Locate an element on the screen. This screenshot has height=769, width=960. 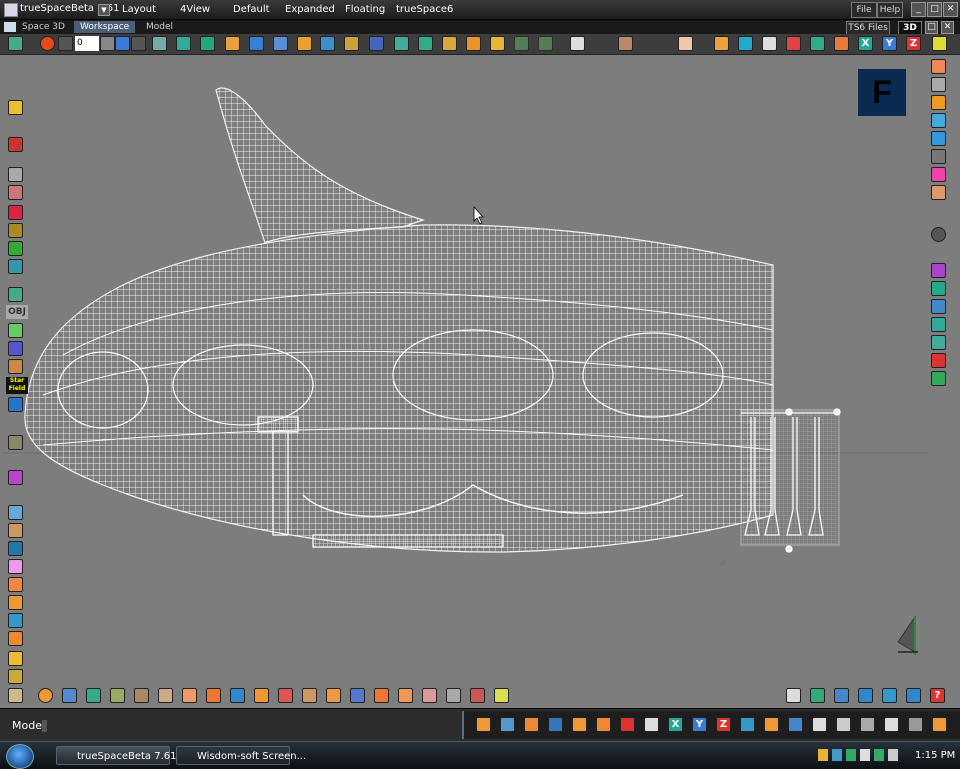
head-icon is located at coordinates (429, 695).